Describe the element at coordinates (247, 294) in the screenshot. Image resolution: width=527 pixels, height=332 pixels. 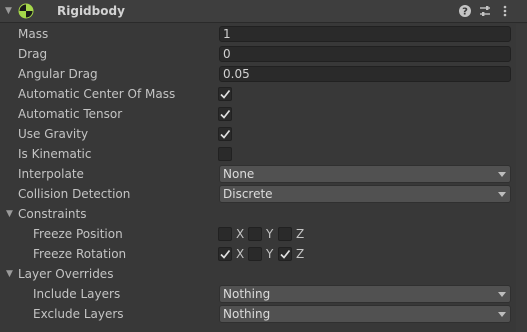
I see `include-layers-value: Nothing` at that location.